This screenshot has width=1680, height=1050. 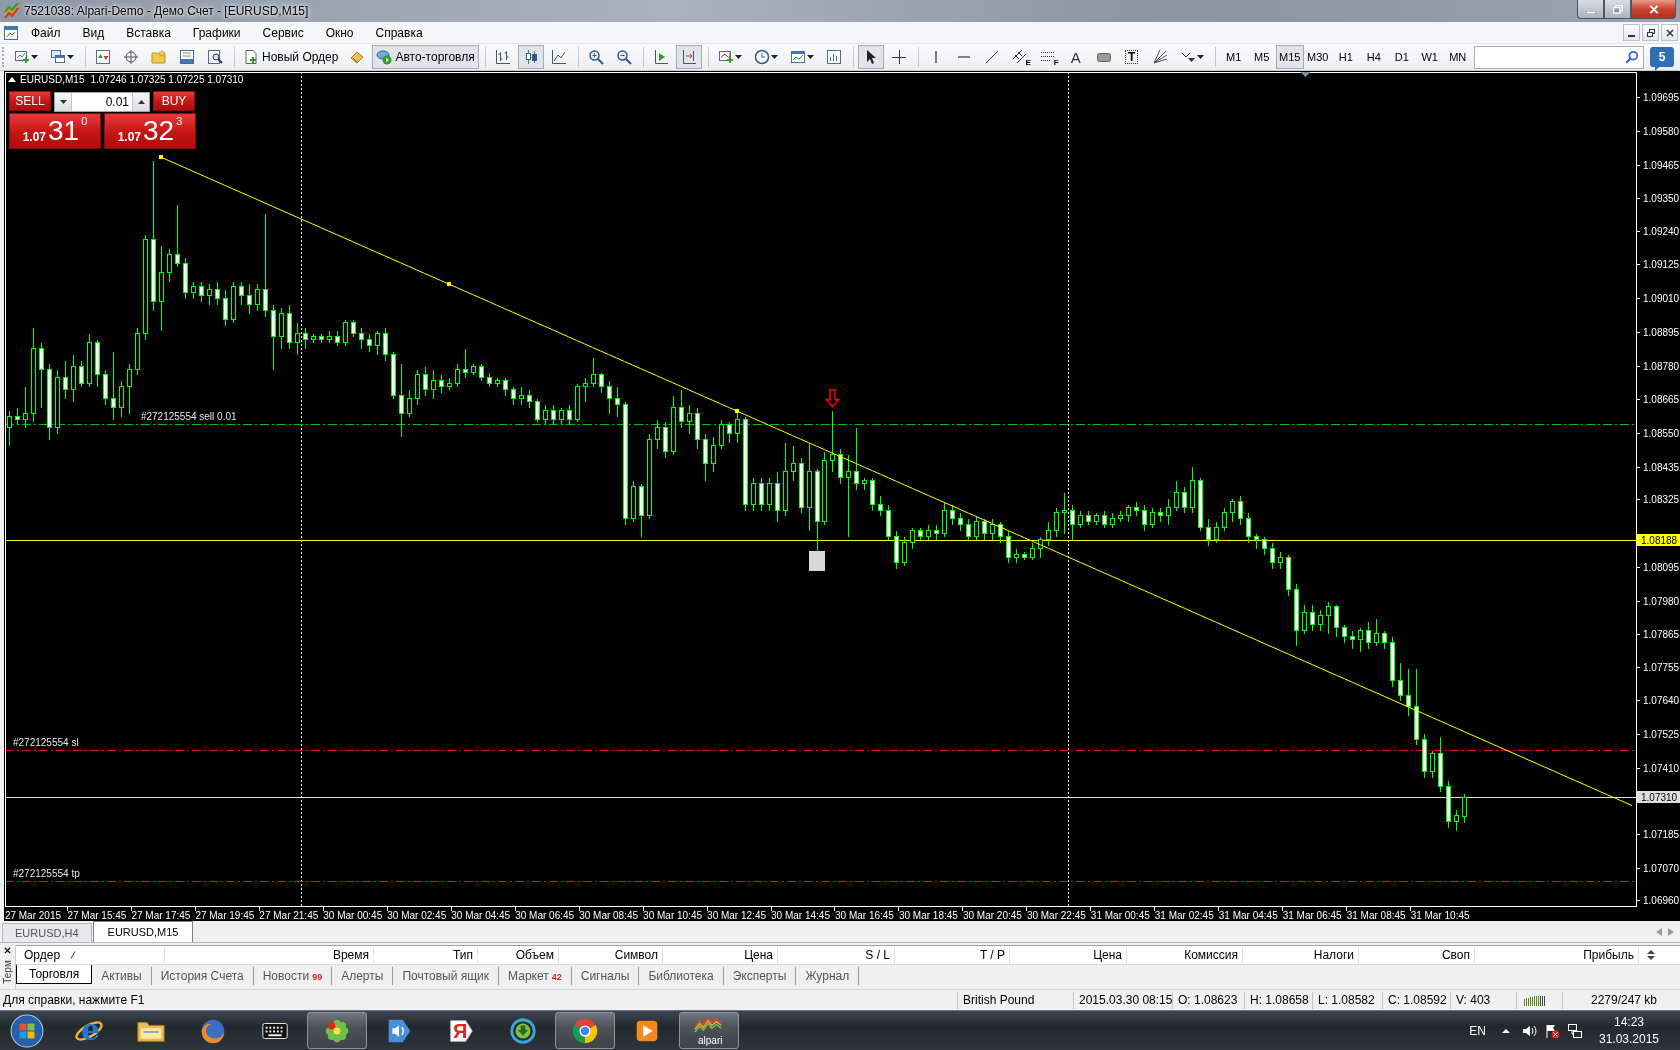 I want to click on timeframe-button: H4, so click(x=1373, y=57).